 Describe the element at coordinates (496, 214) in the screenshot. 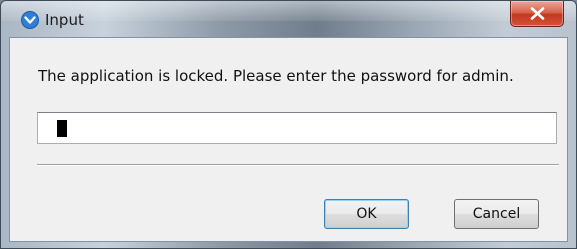

I see `cancel-button: Cancel` at that location.